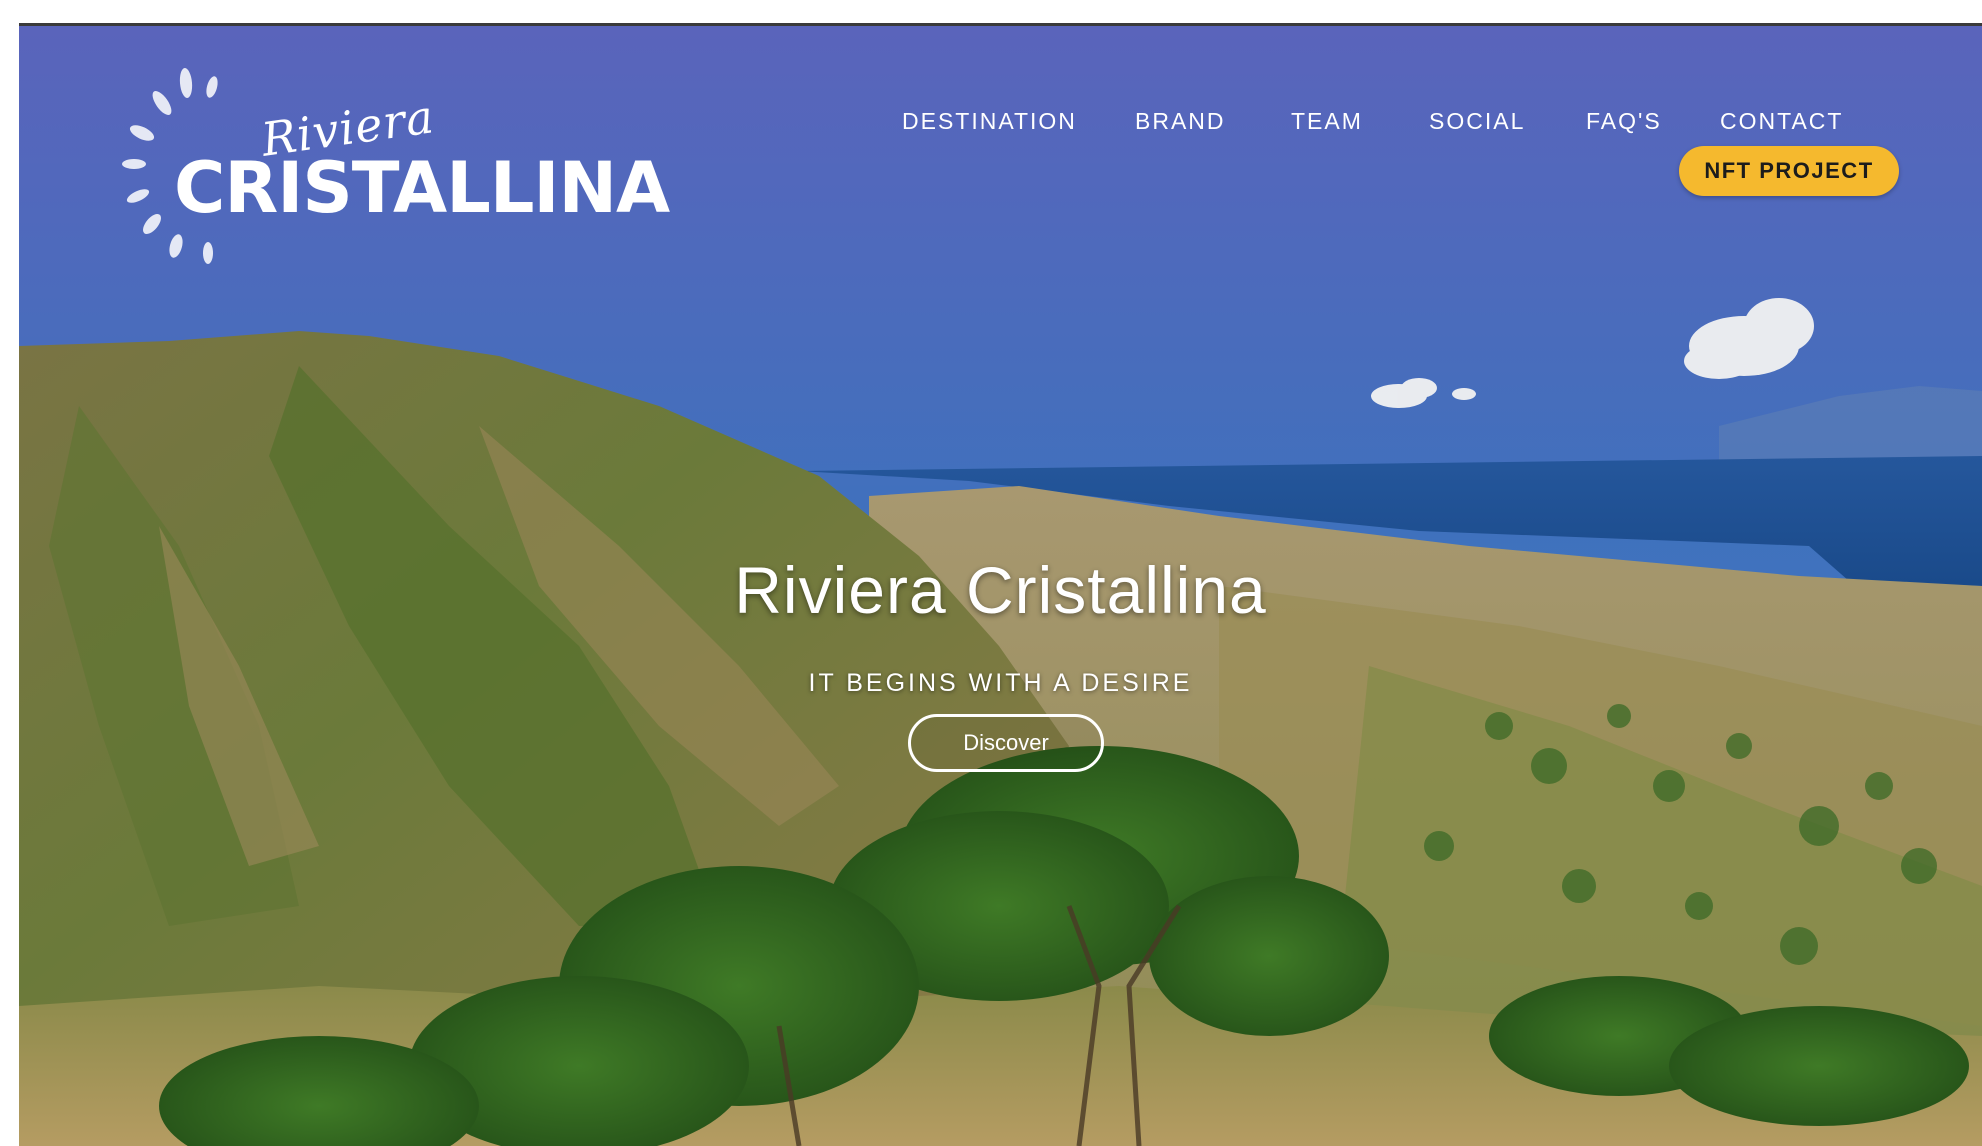 Image resolution: width=1982 pixels, height=1146 pixels. What do you see at coordinates (1624, 121) in the screenshot?
I see `nav-item-faqs: FAQ'S` at bounding box center [1624, 121].